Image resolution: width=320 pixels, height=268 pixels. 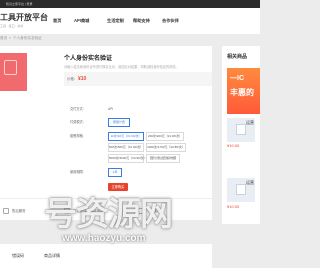 I want to click on top-bar: 知识之家平台 | 登录, so click(x=130, y=4).